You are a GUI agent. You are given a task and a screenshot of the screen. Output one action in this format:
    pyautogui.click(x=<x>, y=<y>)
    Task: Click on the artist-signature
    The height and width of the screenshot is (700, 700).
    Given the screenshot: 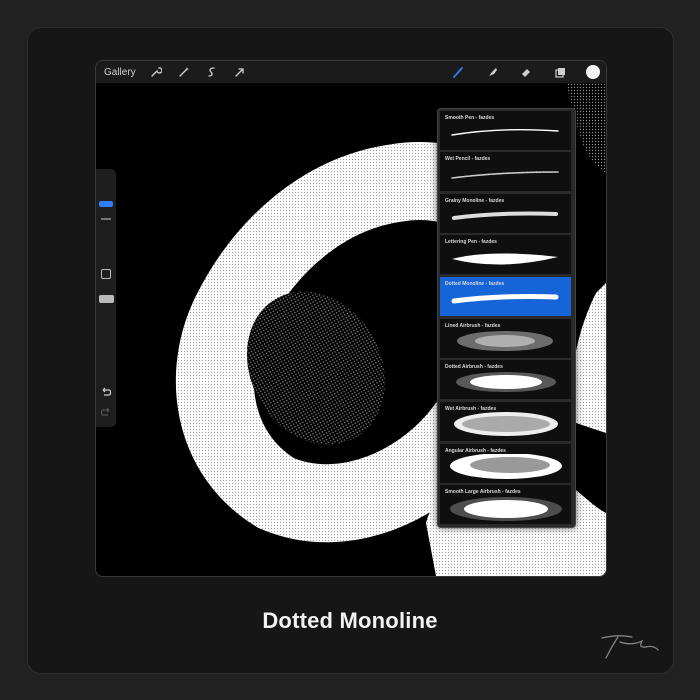 What is the action you would take?
    pyautogui.click(x=630, y=647)
    